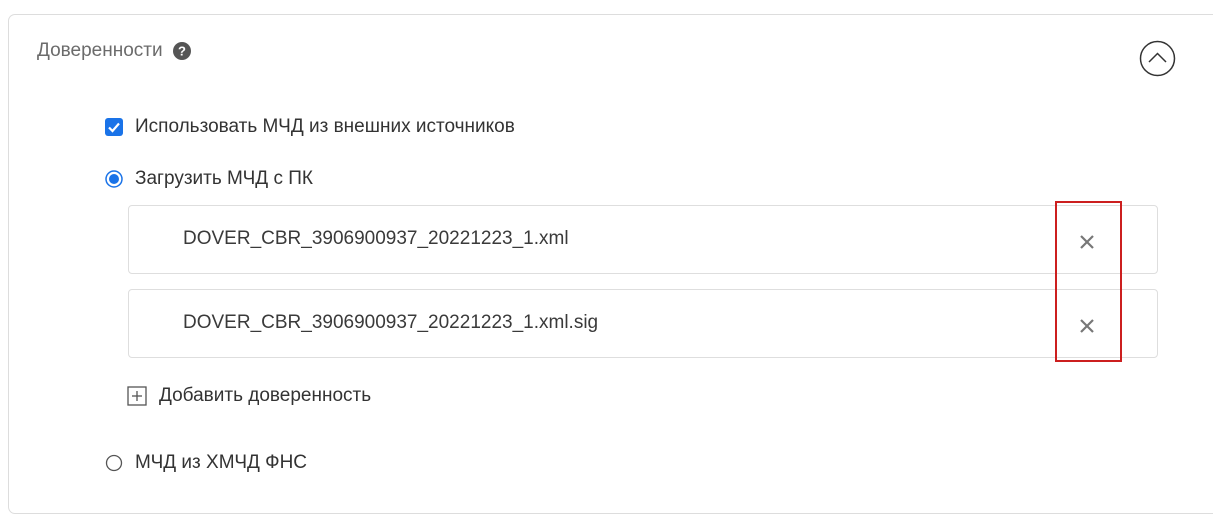  Describe the element at coordinates (376, 238) in the screenshot. I see `file-name: DOVER_CBR_3906900937_20221223_1.xml` at that location.